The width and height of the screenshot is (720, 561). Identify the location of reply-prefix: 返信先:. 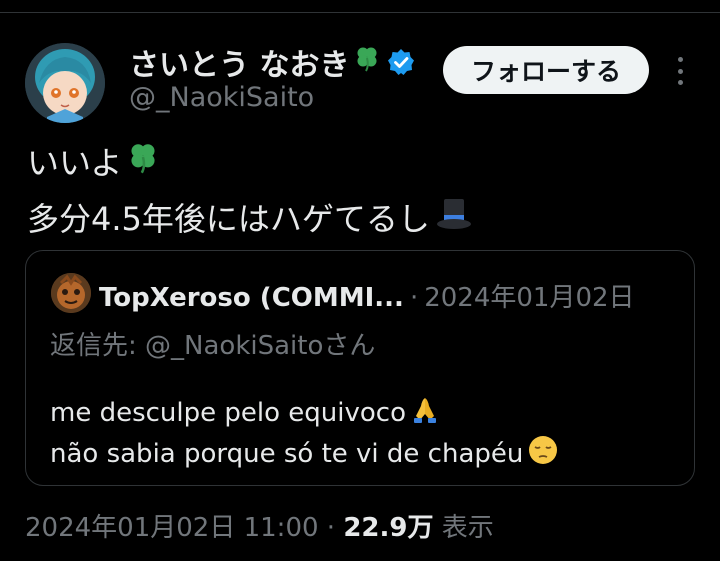
(98, 346).